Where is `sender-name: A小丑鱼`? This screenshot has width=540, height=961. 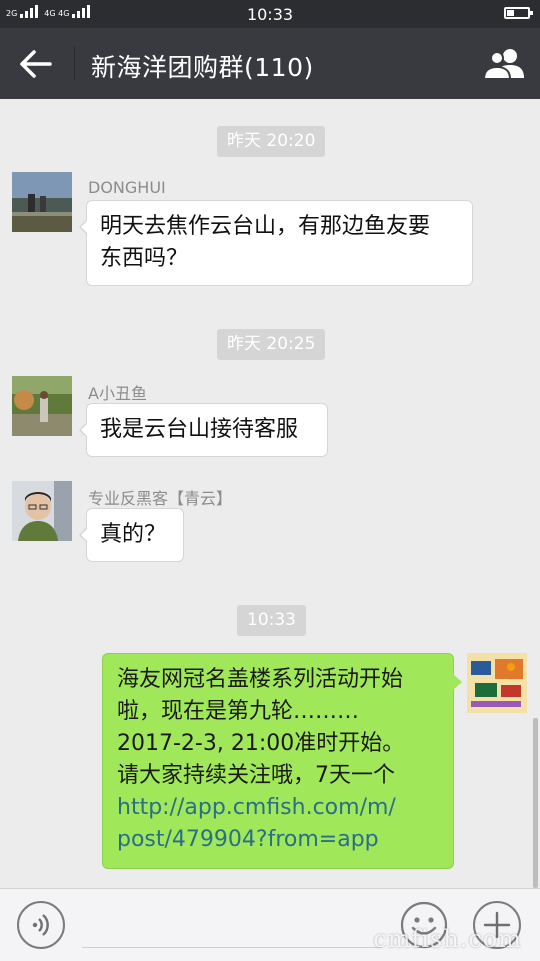 sender-name: A小丑鱼 is located at coordinates (117, 393).